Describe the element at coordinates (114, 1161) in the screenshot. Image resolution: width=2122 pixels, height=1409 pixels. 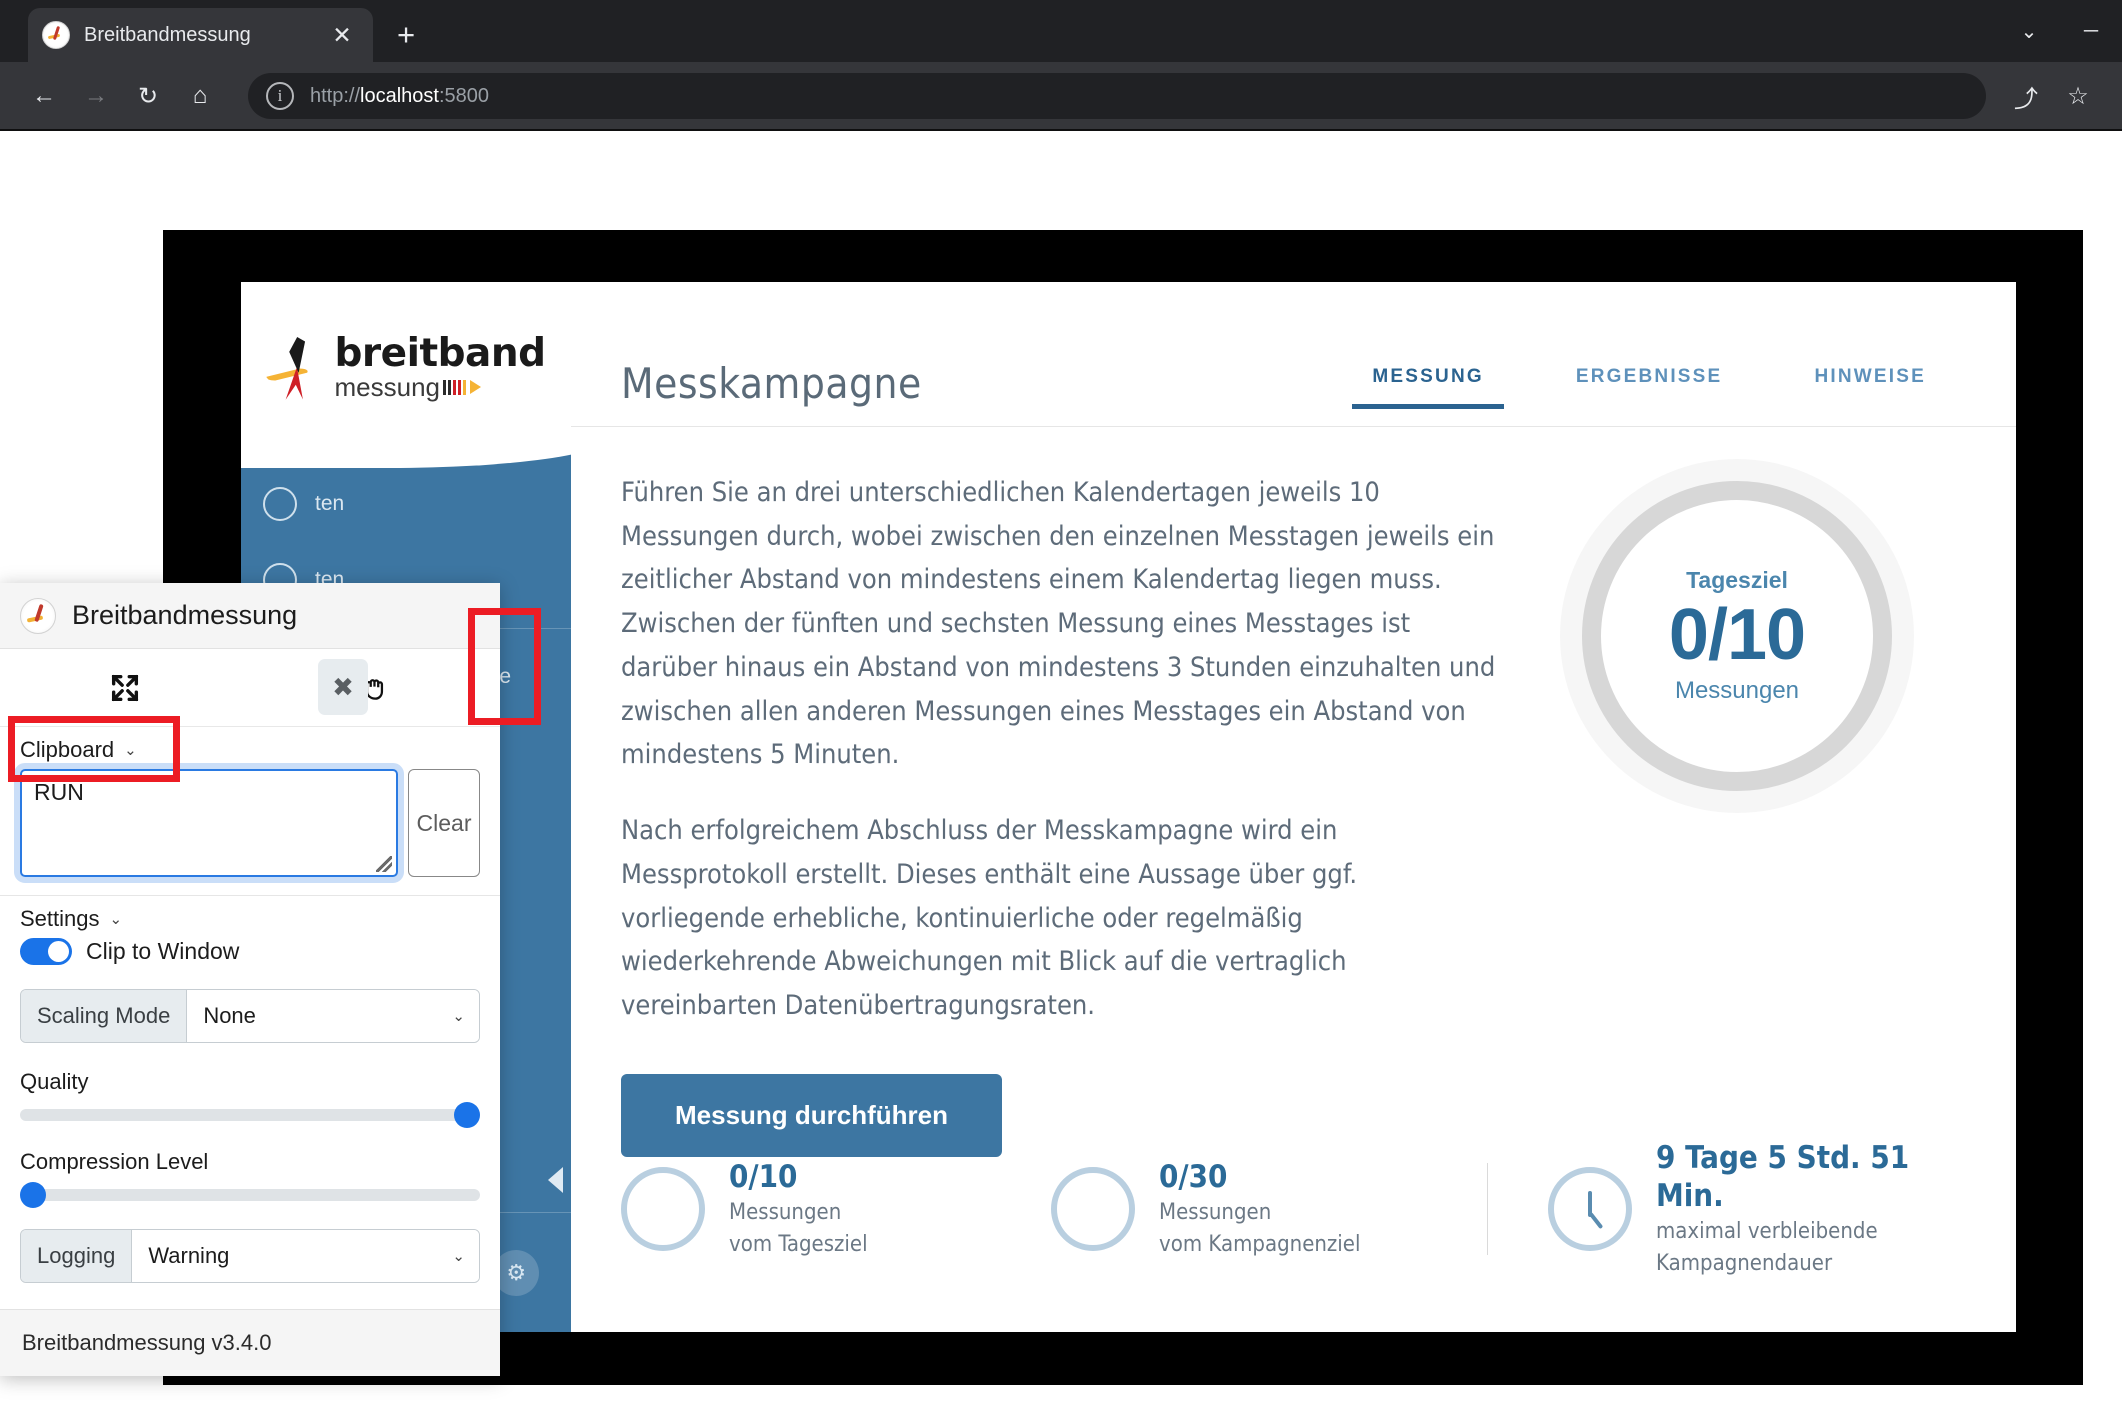
I see `compression-level-label: Compression Level` at that location.